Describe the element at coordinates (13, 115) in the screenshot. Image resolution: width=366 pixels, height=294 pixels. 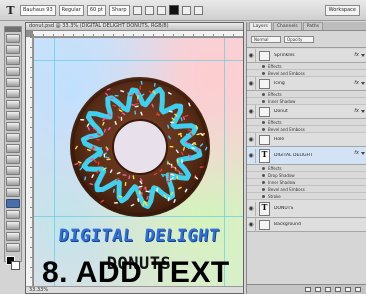
I see `brush-tool-icon` at that location.